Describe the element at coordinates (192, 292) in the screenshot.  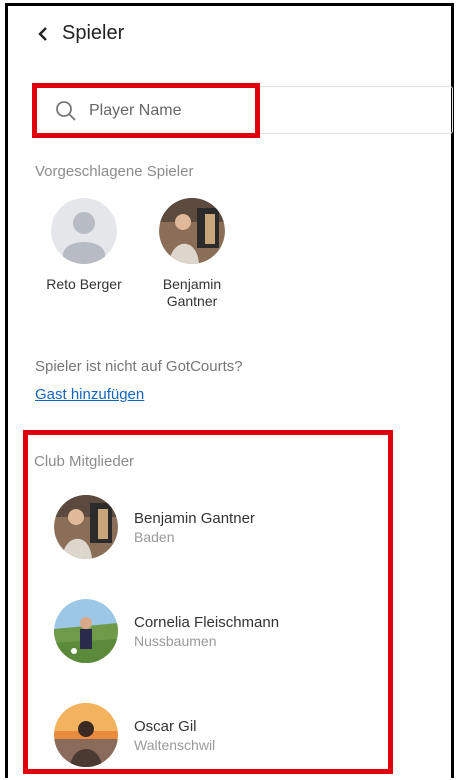
I see `suggested-player-name: Benjamin Gantner` at that location.